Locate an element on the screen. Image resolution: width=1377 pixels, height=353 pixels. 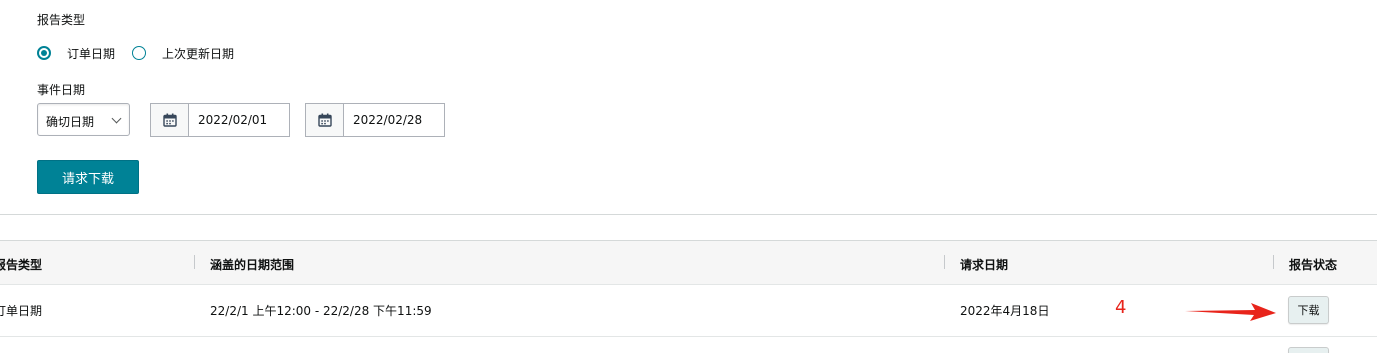
end-date-input: 2022/02/28 is located at coordinates (387, 120).